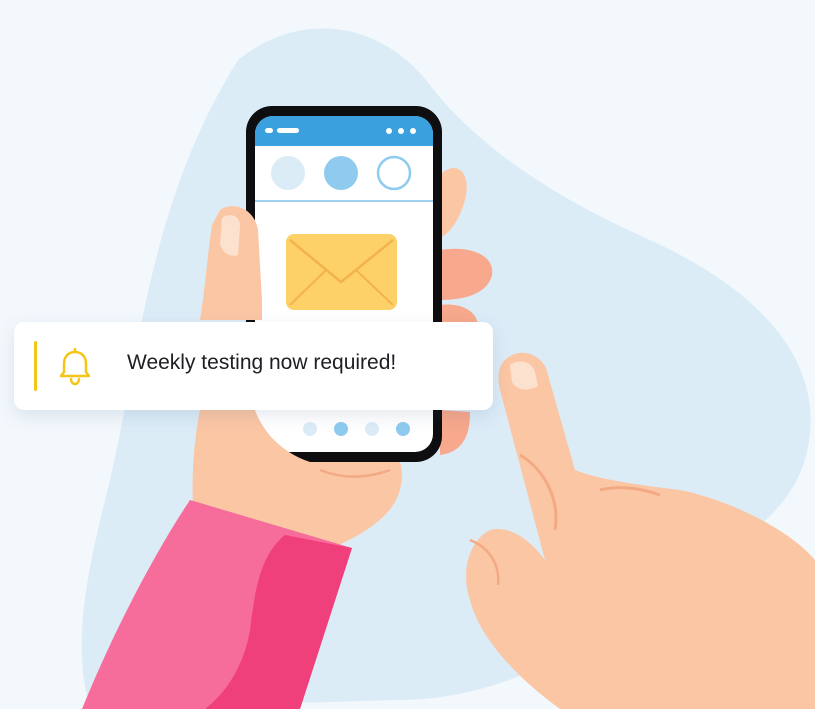 Image resolution: width=815 pixels, height=709 pixels. I want to click on notification-message: Weekly testing now required!, so click(262, 362).